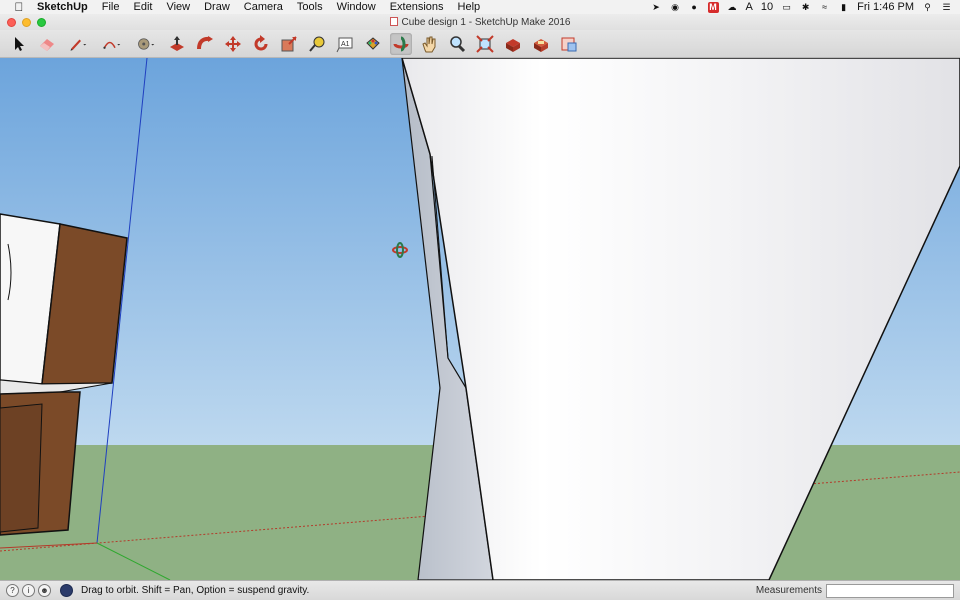  I want to click on window-title: Cube design 1 - SketchUp Make 2016, so click(480, 22).